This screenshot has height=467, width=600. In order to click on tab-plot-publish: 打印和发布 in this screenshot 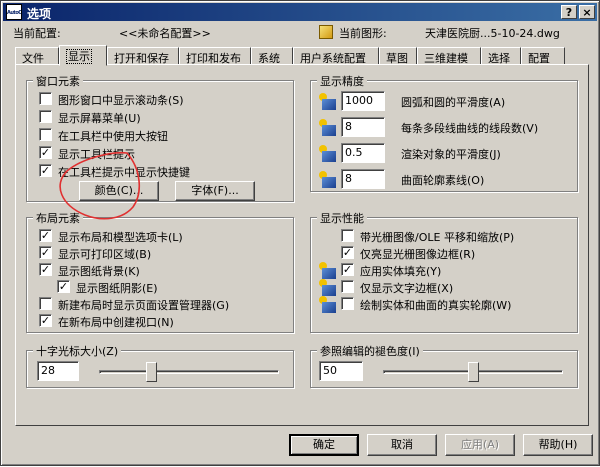, I will do `click(215, 56)`.